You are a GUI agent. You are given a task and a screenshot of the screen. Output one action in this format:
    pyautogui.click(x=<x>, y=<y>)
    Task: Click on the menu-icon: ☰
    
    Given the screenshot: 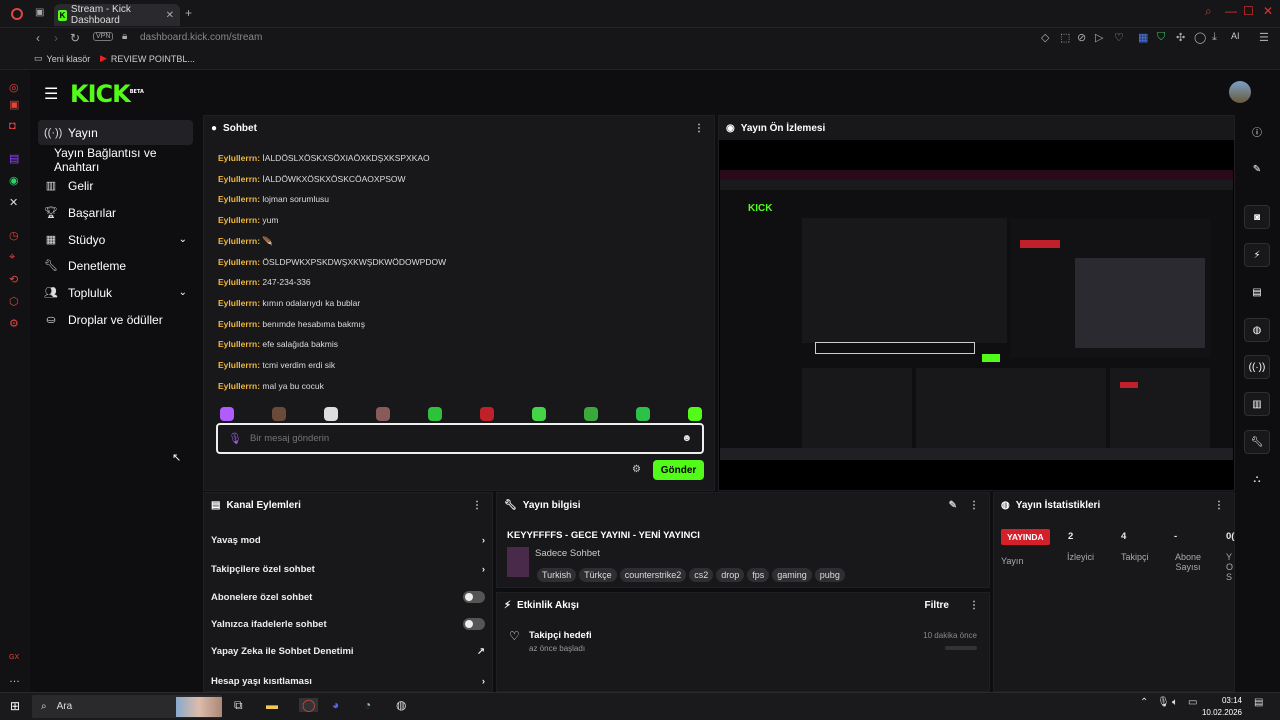 What is the action you would take?
    pyautogui.click(x=1264, y=37)
    